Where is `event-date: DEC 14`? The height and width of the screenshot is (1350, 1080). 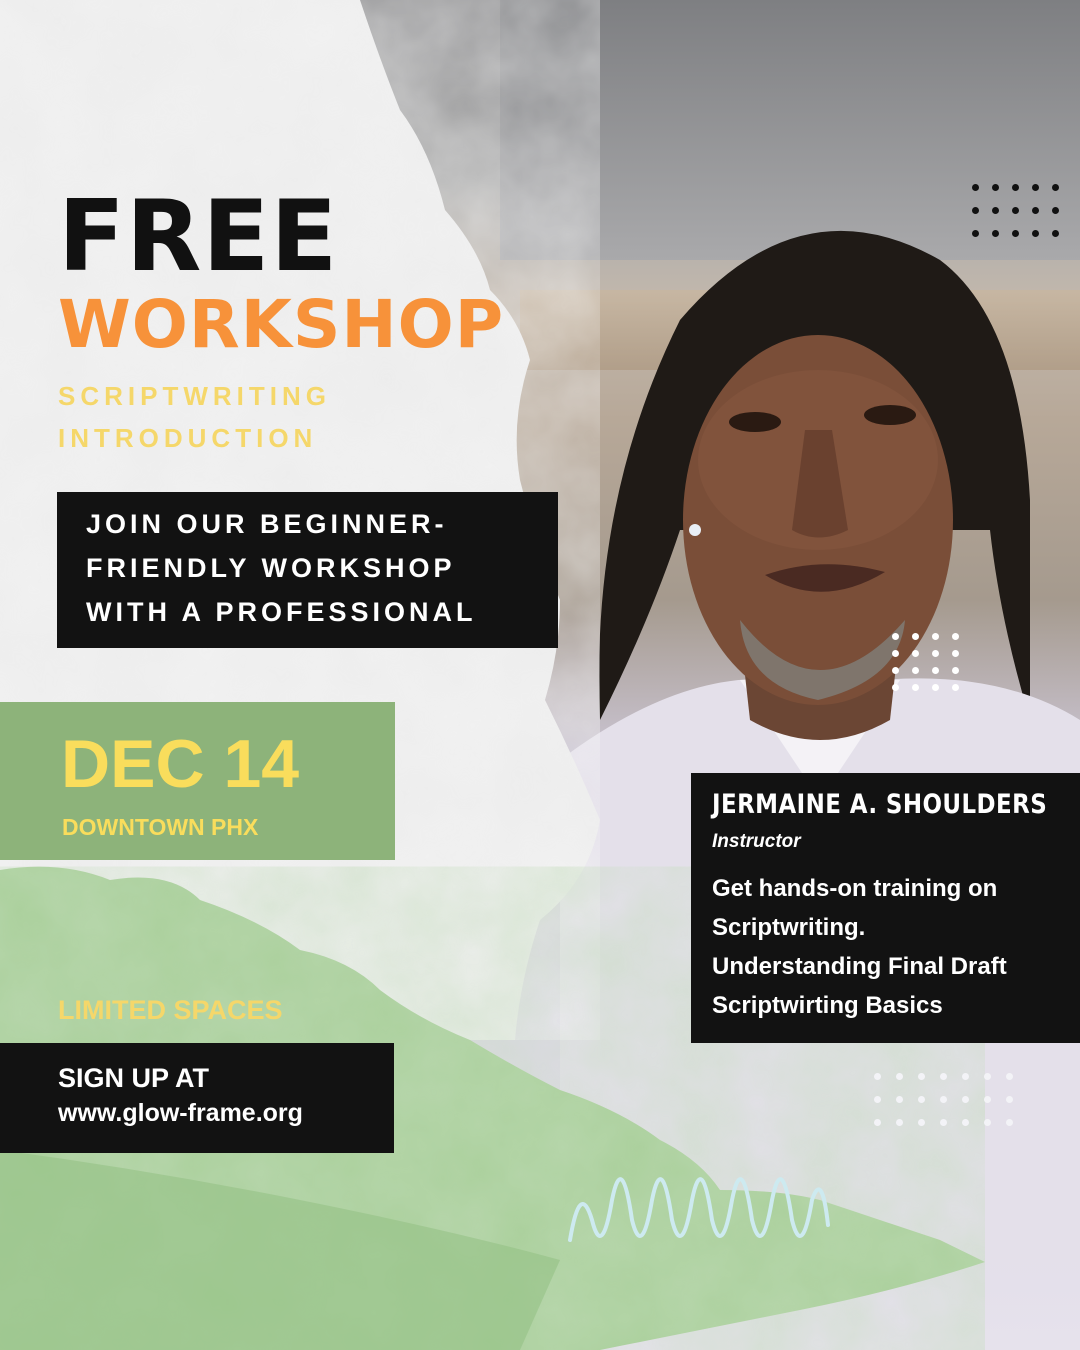
event-date: DEC 14 is located at coordinates (180, 764).